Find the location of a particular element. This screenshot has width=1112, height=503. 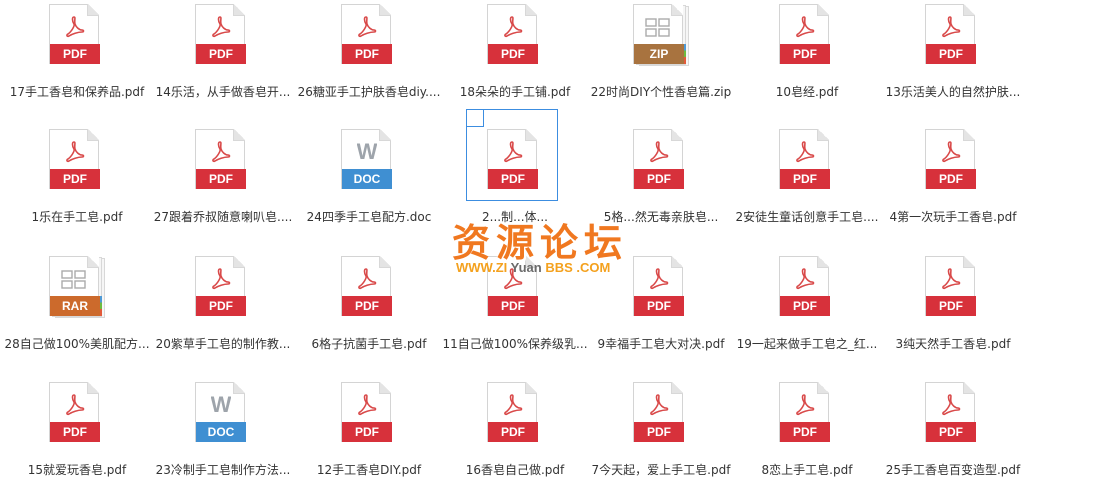

document-page: W DOC is located at coordinates (220, 412).